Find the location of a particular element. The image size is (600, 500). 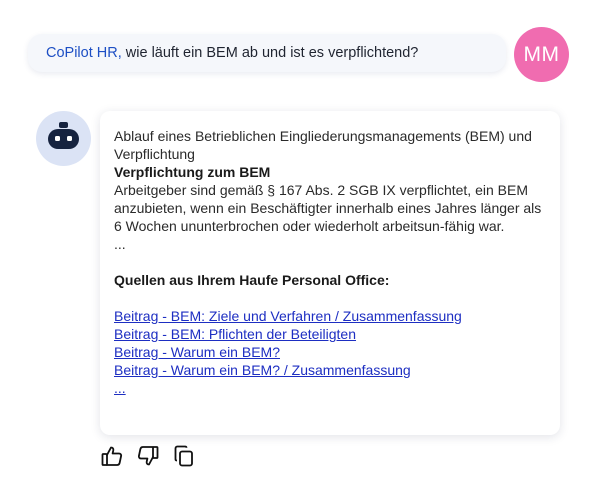

message-actions is located at coordinates (148, 456).